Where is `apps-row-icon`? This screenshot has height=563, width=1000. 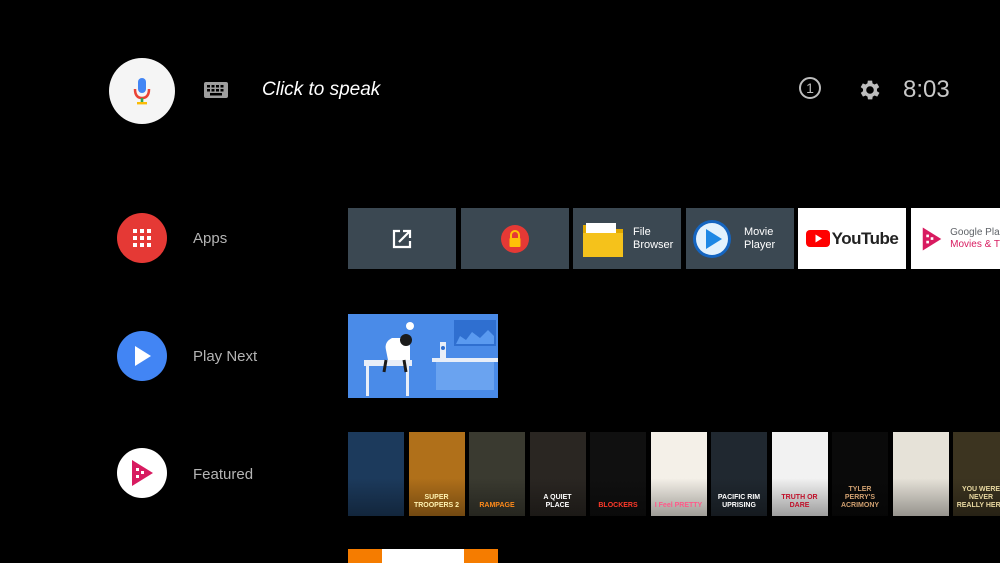
apps-row-icon is located at coordinates (142, 238).